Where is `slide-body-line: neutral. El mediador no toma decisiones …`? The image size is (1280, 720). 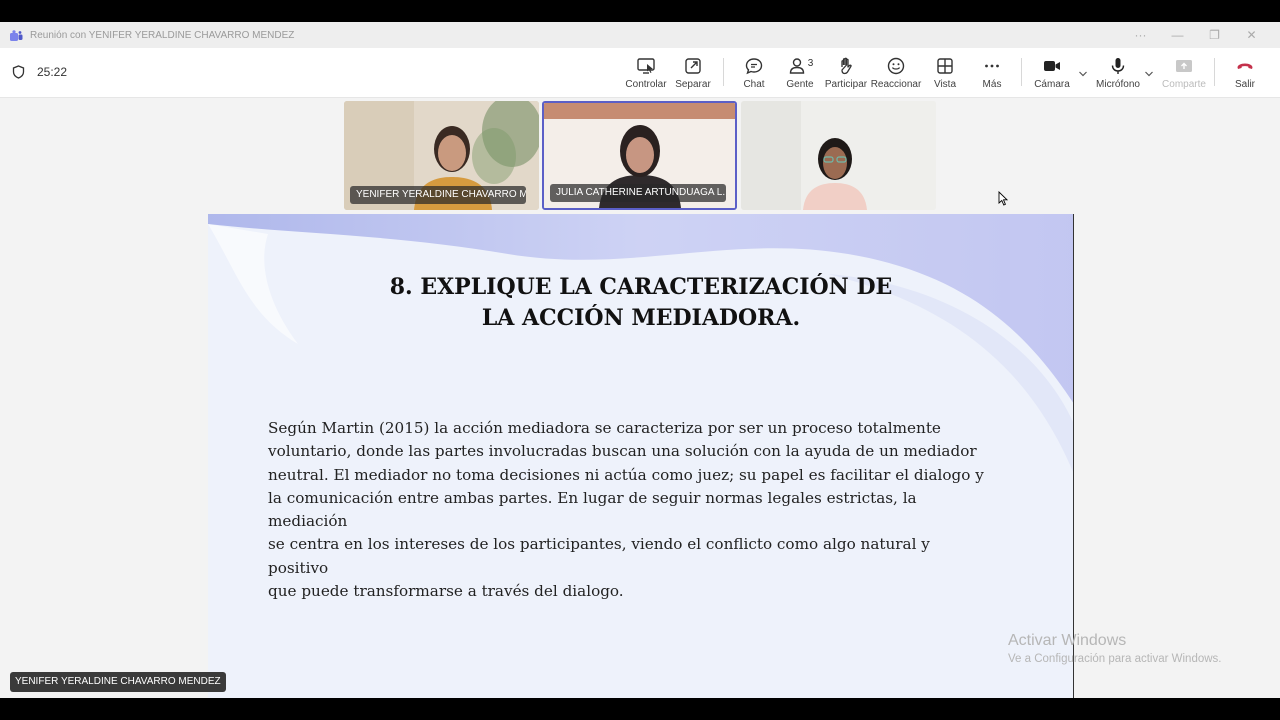
slide-body-line: neutral. El mediador no toma decisiones … is located at coordinates (626, 474).